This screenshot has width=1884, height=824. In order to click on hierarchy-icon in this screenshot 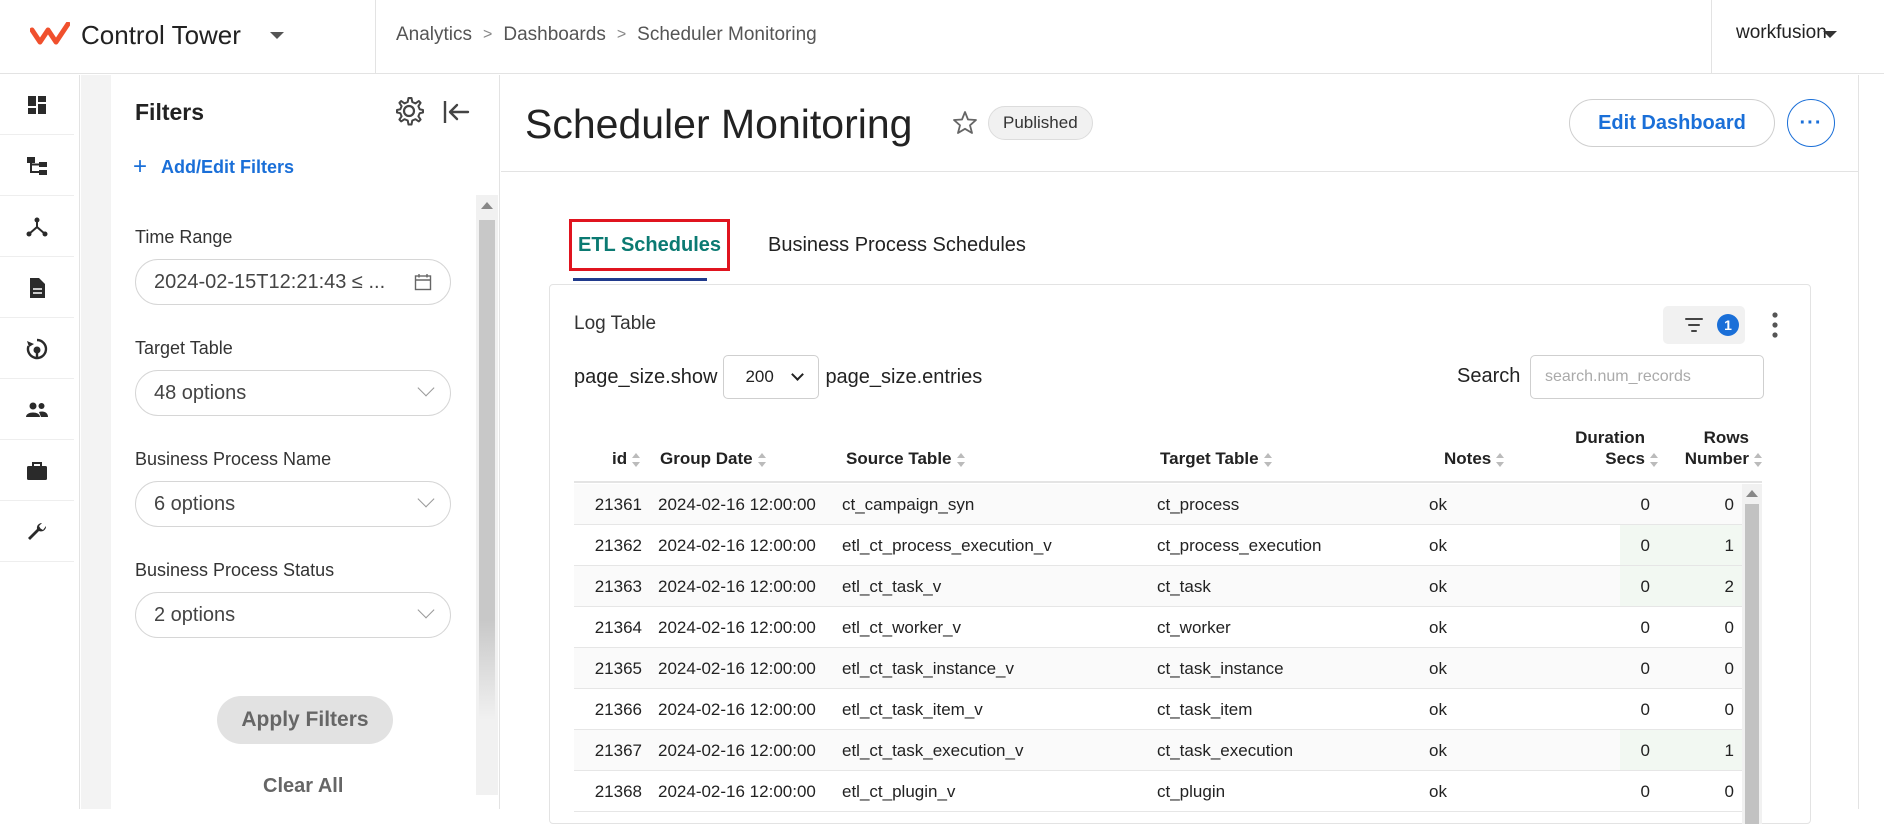, I will do `click(37, 165)`.